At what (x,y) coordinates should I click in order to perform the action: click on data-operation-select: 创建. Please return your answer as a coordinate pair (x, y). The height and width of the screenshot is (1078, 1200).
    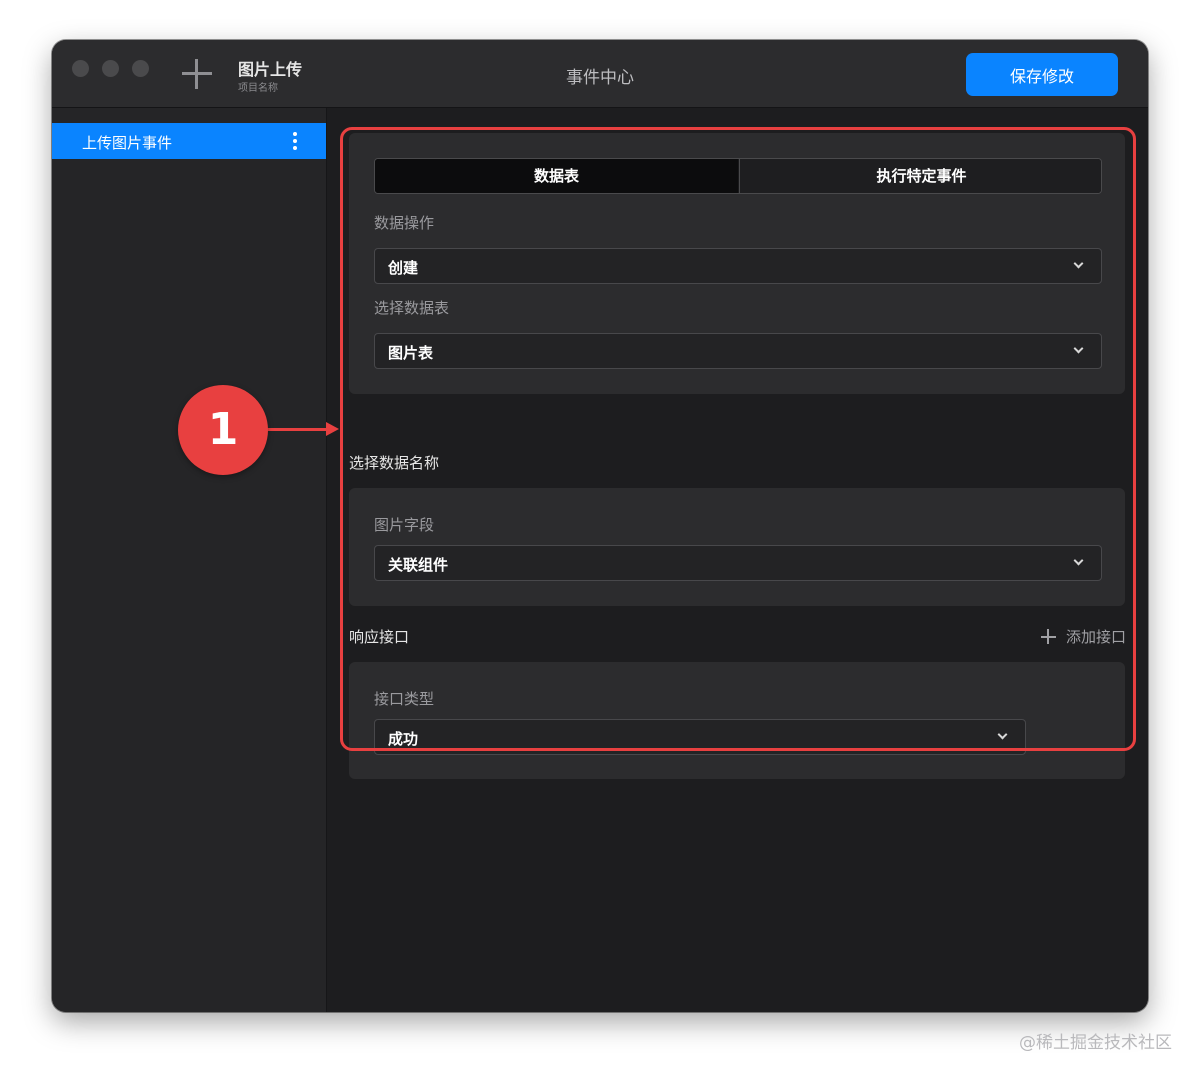
    Looking at the image, I should click on (738, 266).